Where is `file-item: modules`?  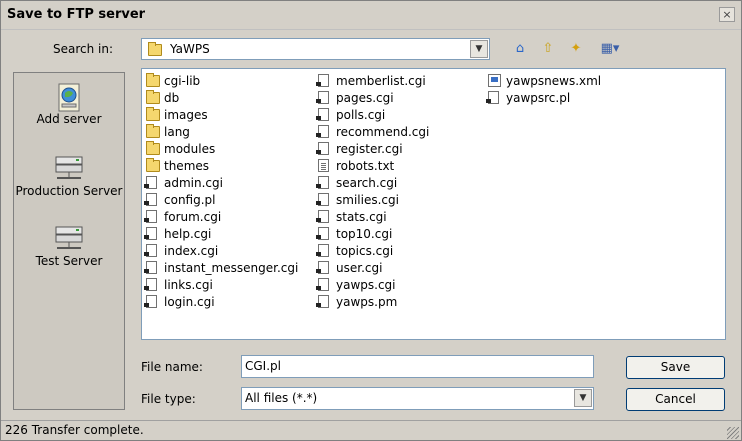
file-item: modules is located at coordinates (221, 149).